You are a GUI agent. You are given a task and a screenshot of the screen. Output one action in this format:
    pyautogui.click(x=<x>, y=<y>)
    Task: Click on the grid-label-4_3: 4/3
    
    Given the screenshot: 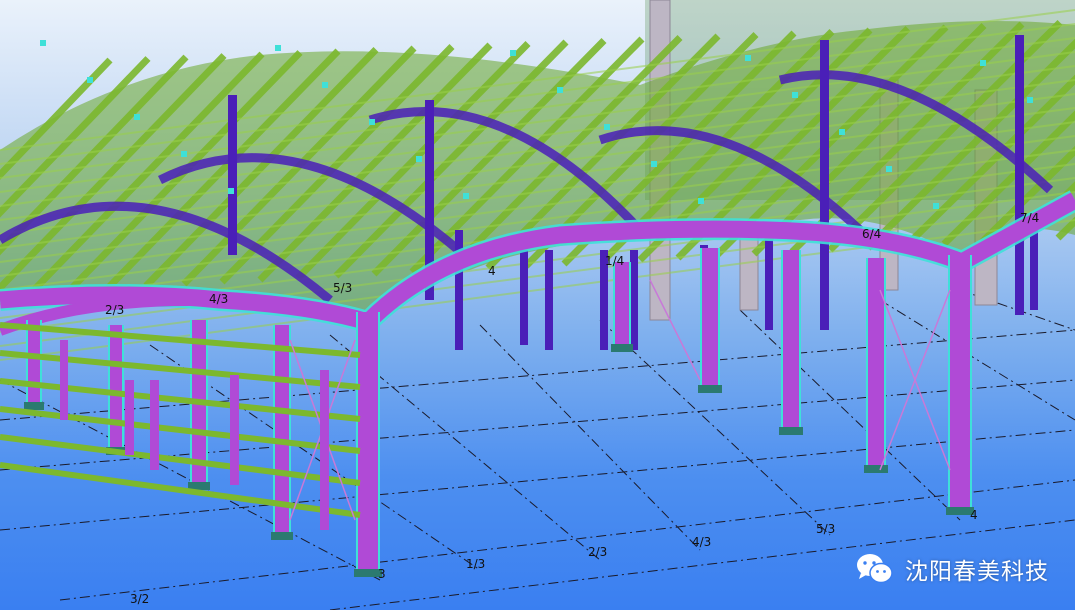 What is the action you would take?
    pyautogui.click(x=701, y=542)
    